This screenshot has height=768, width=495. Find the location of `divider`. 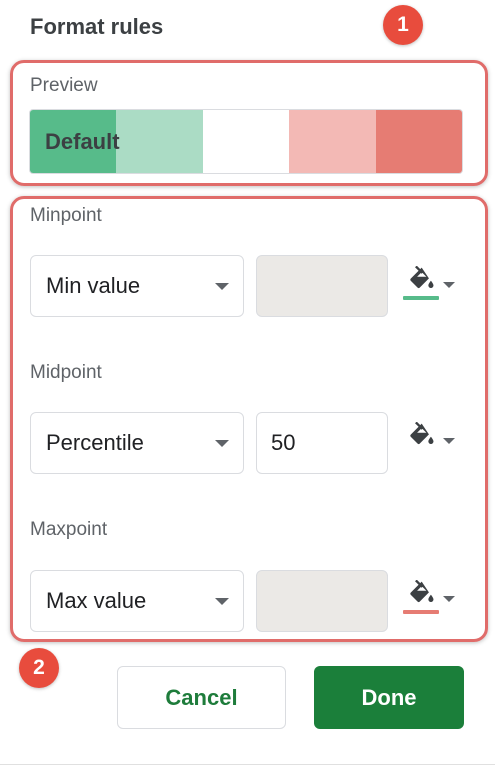

divider is located at coordinates (247, 764).